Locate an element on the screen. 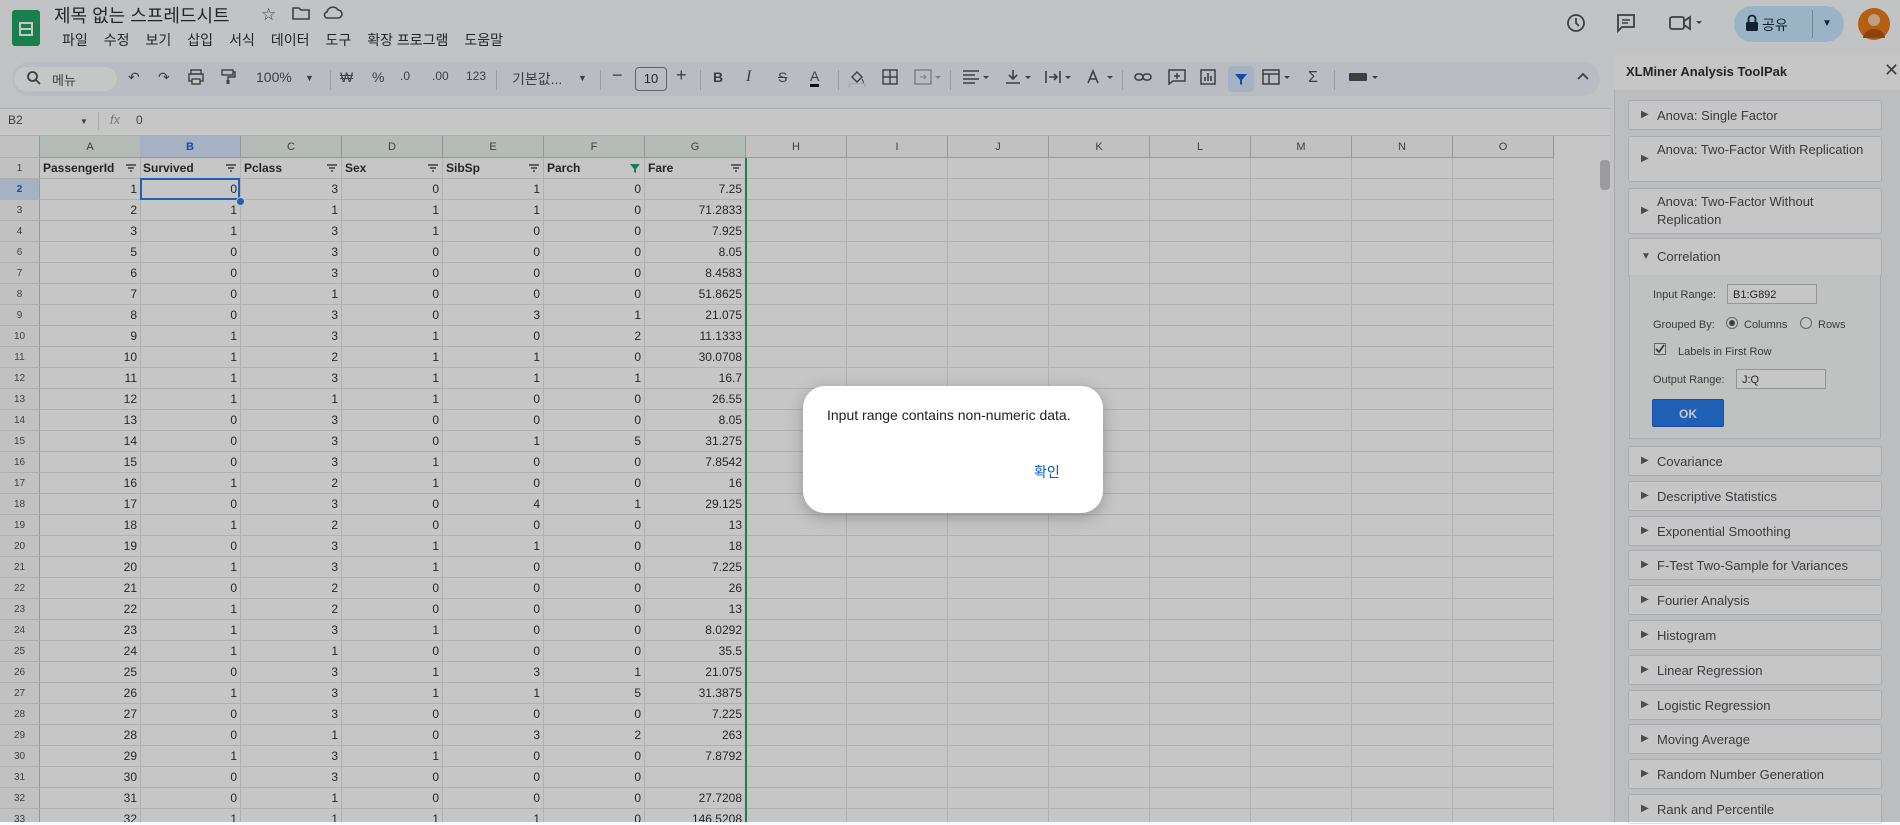 This screenshot has height=825, width=1900. dialog-message: Input range contains non-numeric data. is located at coordinates (949, 415).